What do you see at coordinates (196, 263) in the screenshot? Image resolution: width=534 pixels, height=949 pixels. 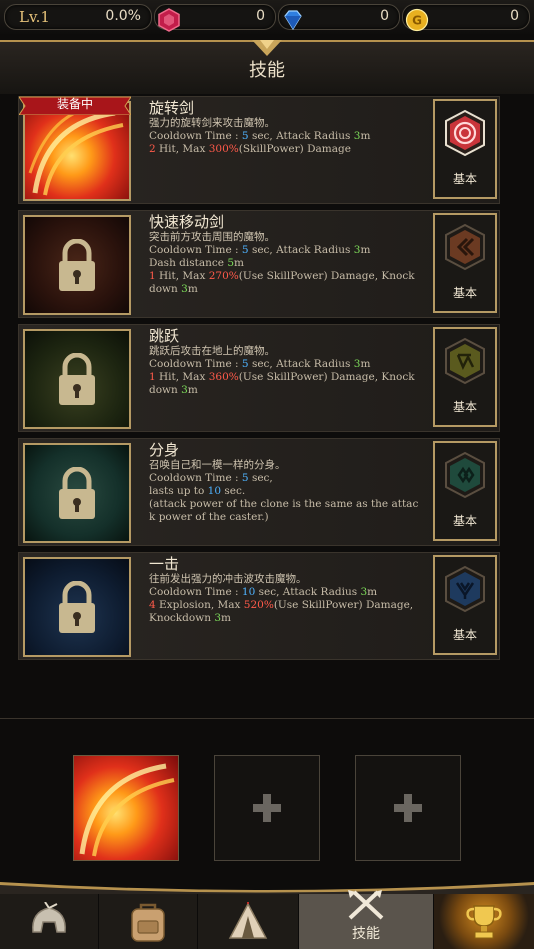 I see `skill-dash-line: Dash distance 5m` at bounding box center [196, 263].